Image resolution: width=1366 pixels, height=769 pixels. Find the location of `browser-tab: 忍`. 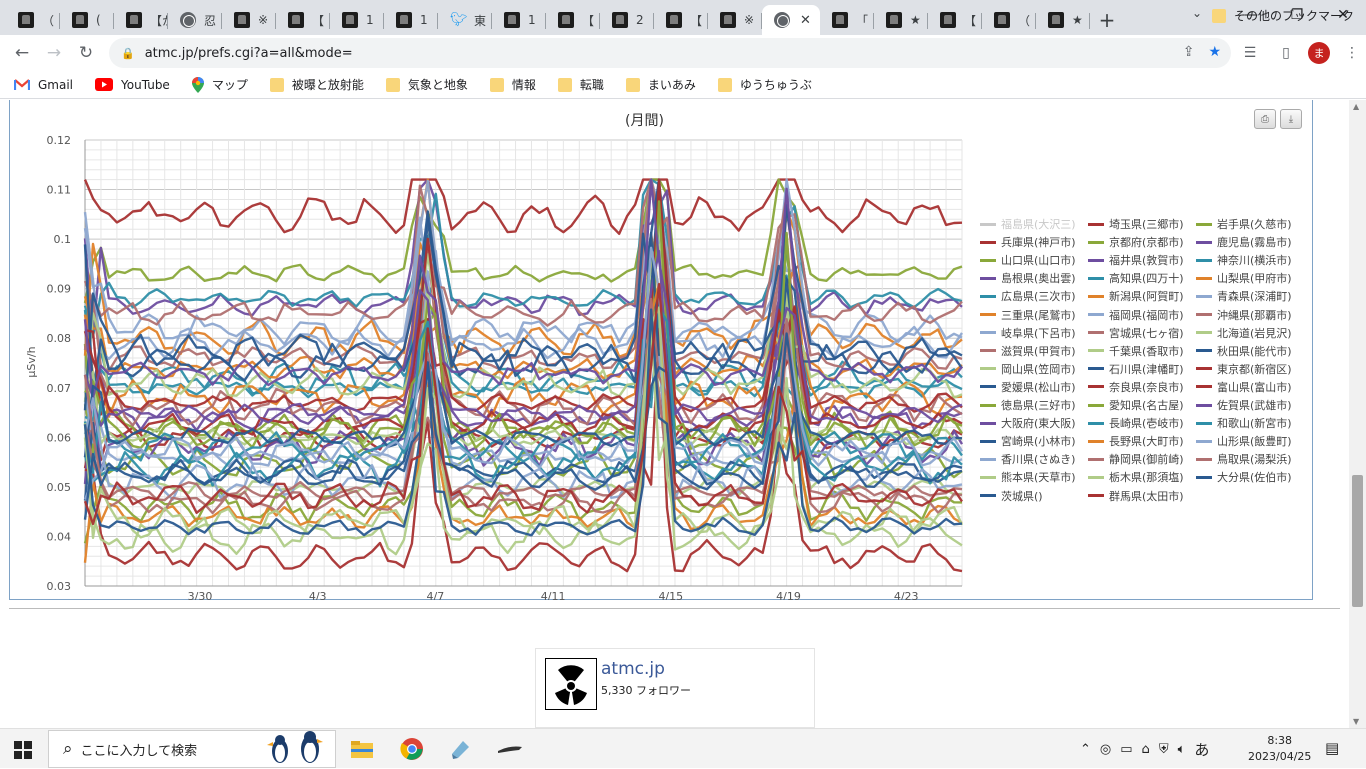

browser-tab: 忍 is located at coordinates (195, 20).